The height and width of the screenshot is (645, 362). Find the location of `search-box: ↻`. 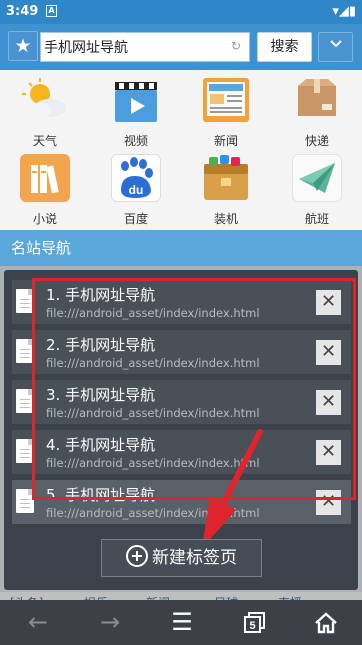

search-box: ↻ is located at coordinates (145, 47).